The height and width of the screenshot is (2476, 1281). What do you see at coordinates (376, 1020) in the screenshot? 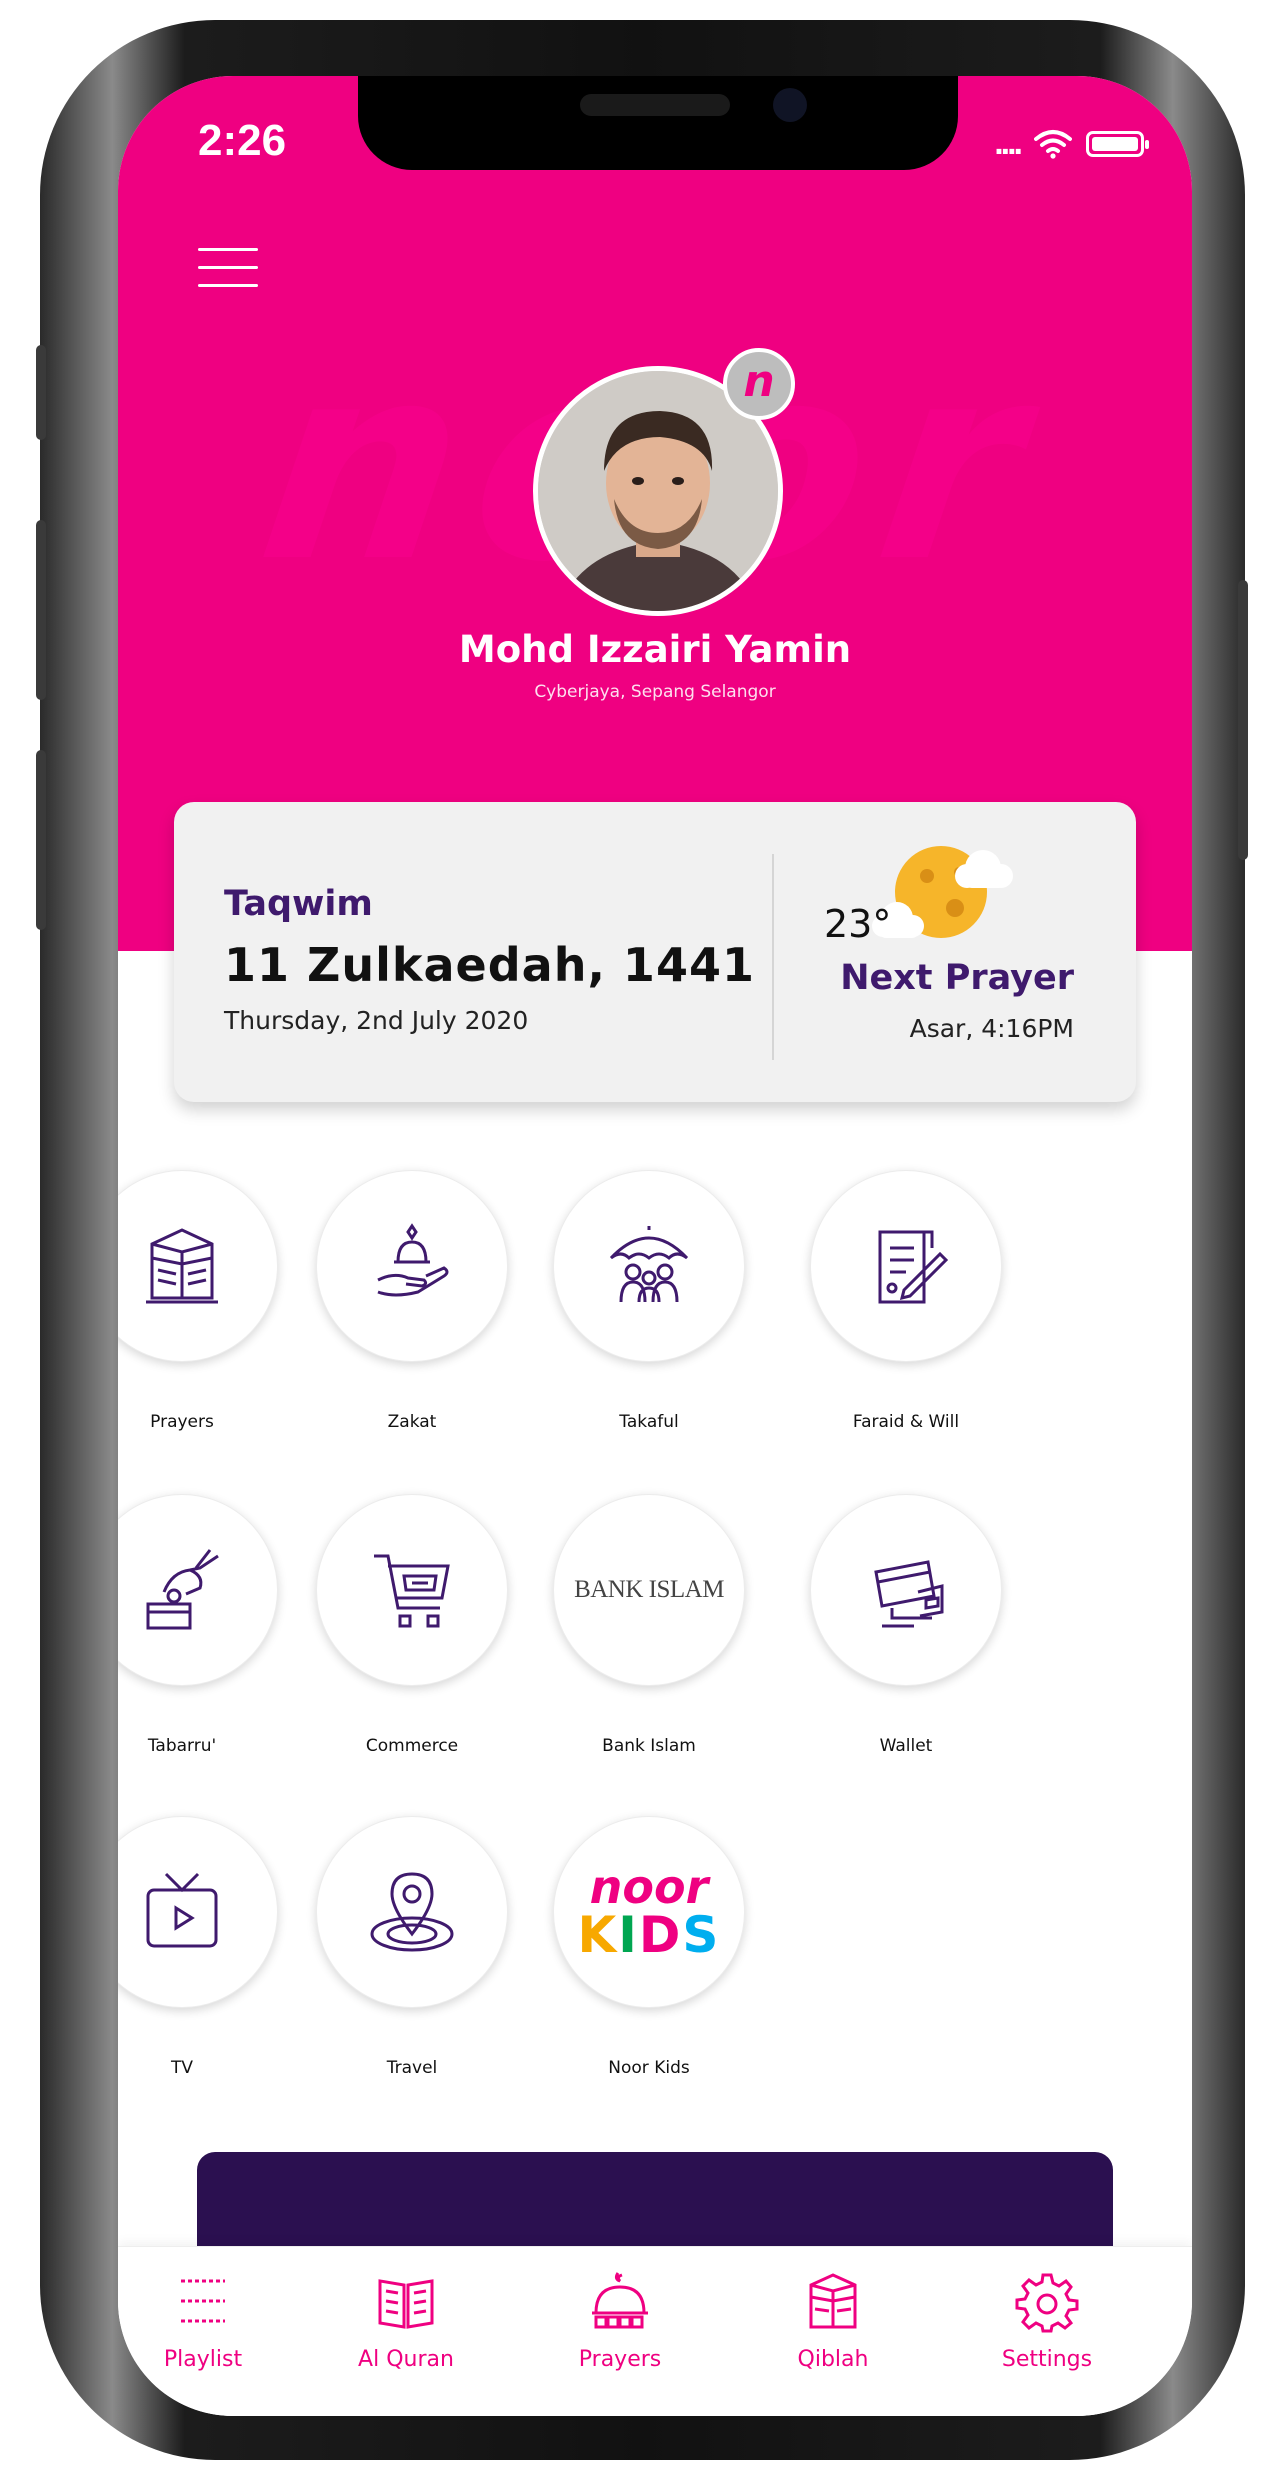
I see `gregorian-date: Thursday, 2nd July 2020` at bounding box center [376, 1020].